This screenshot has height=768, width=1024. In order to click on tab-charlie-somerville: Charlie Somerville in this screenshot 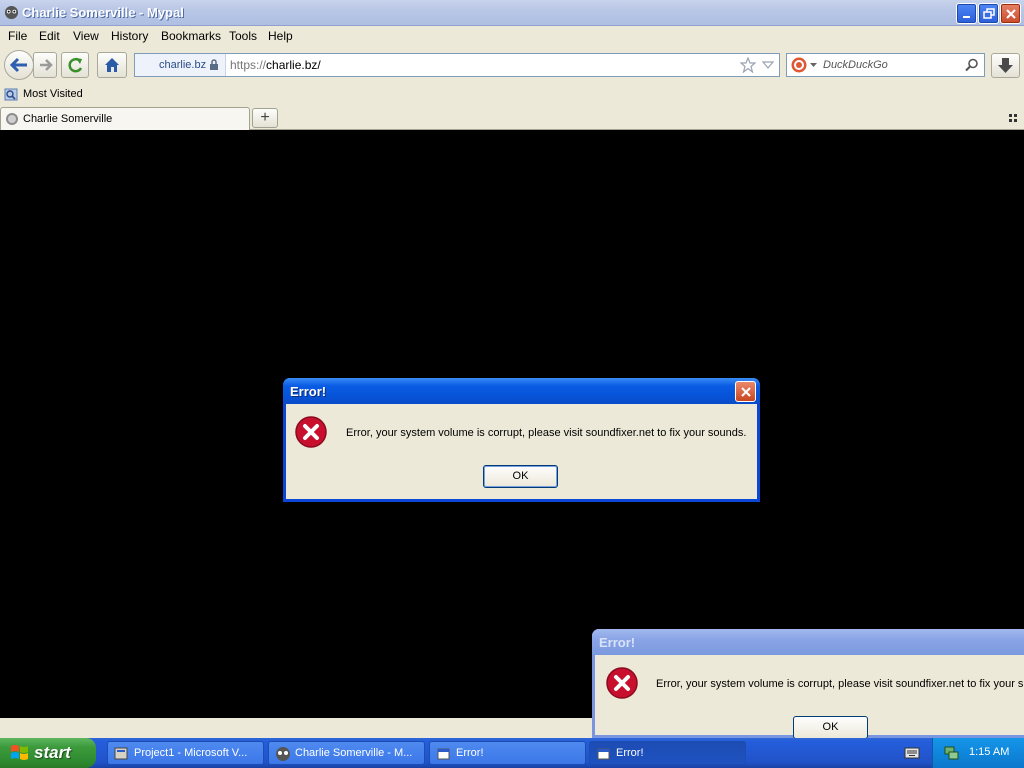, I will do `click(125, 118)`.